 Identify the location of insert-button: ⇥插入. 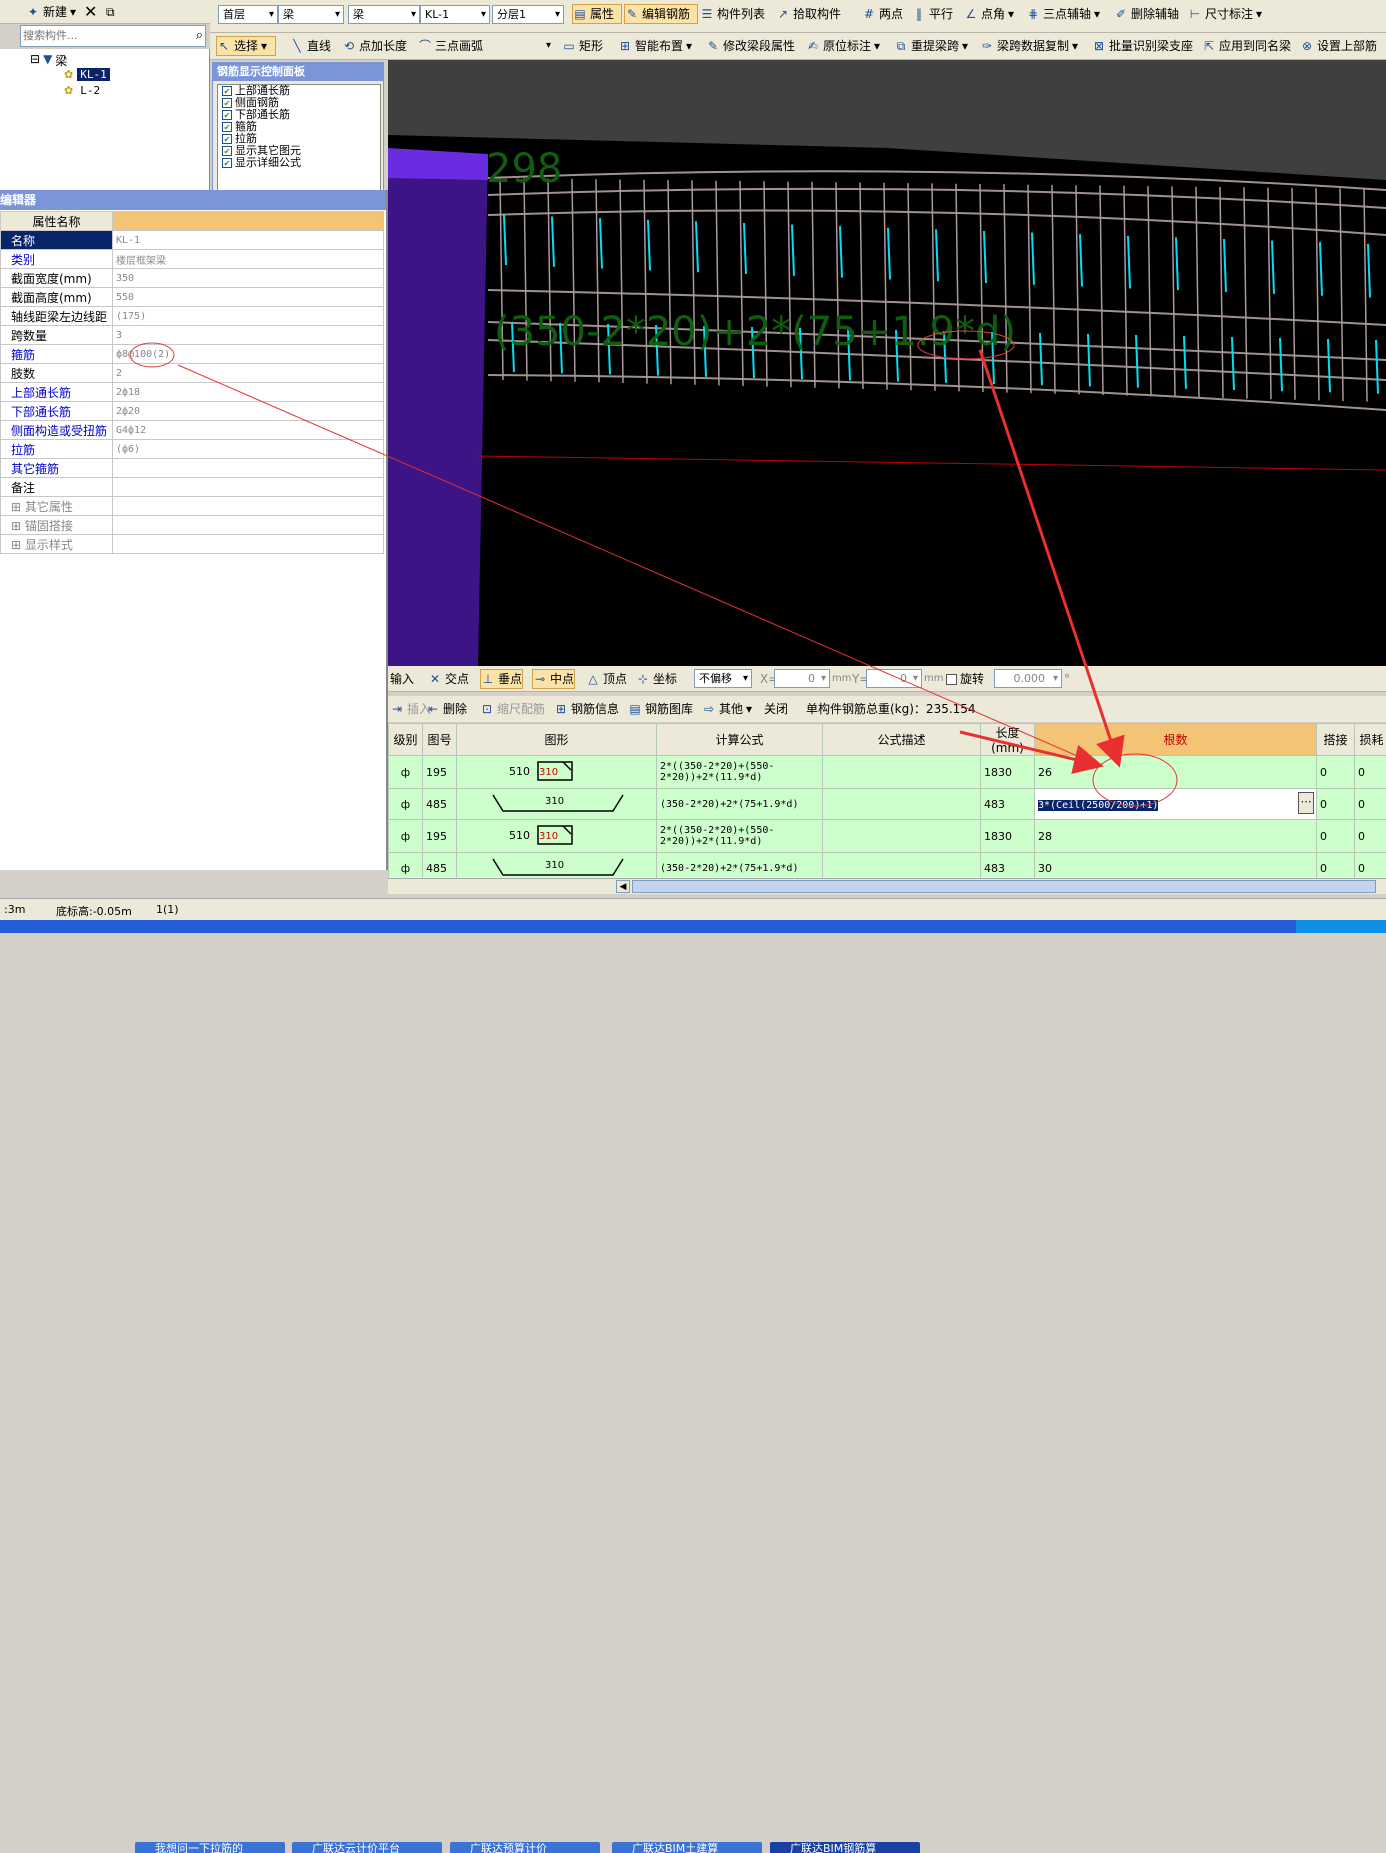
(410, 709).